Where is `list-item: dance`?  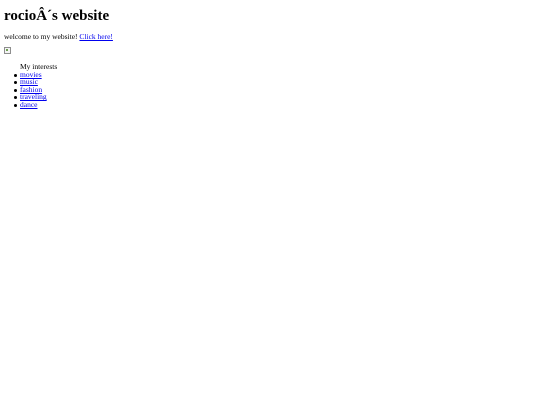
list-item: dance is located at coordinates (35, 104).